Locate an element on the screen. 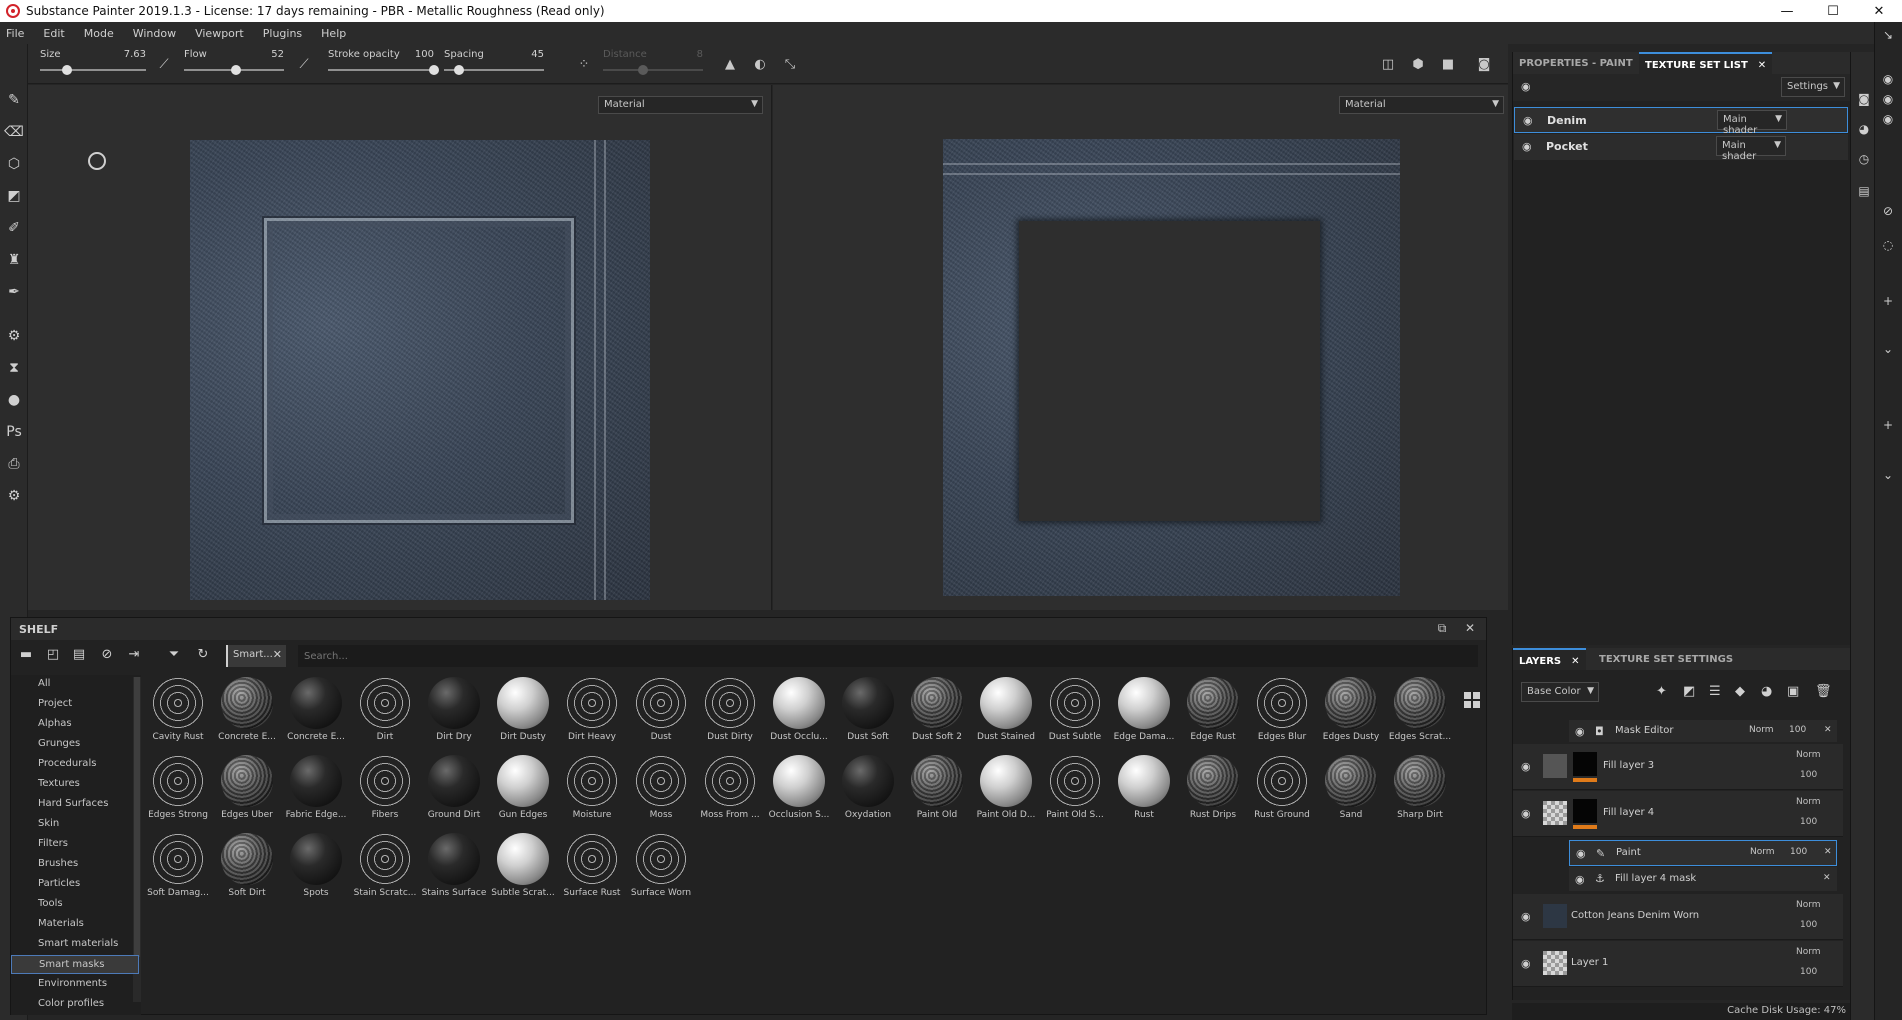 The image size is (1902, 1020). new-preset-icon: ◰ is located at coordinates (53, 656).